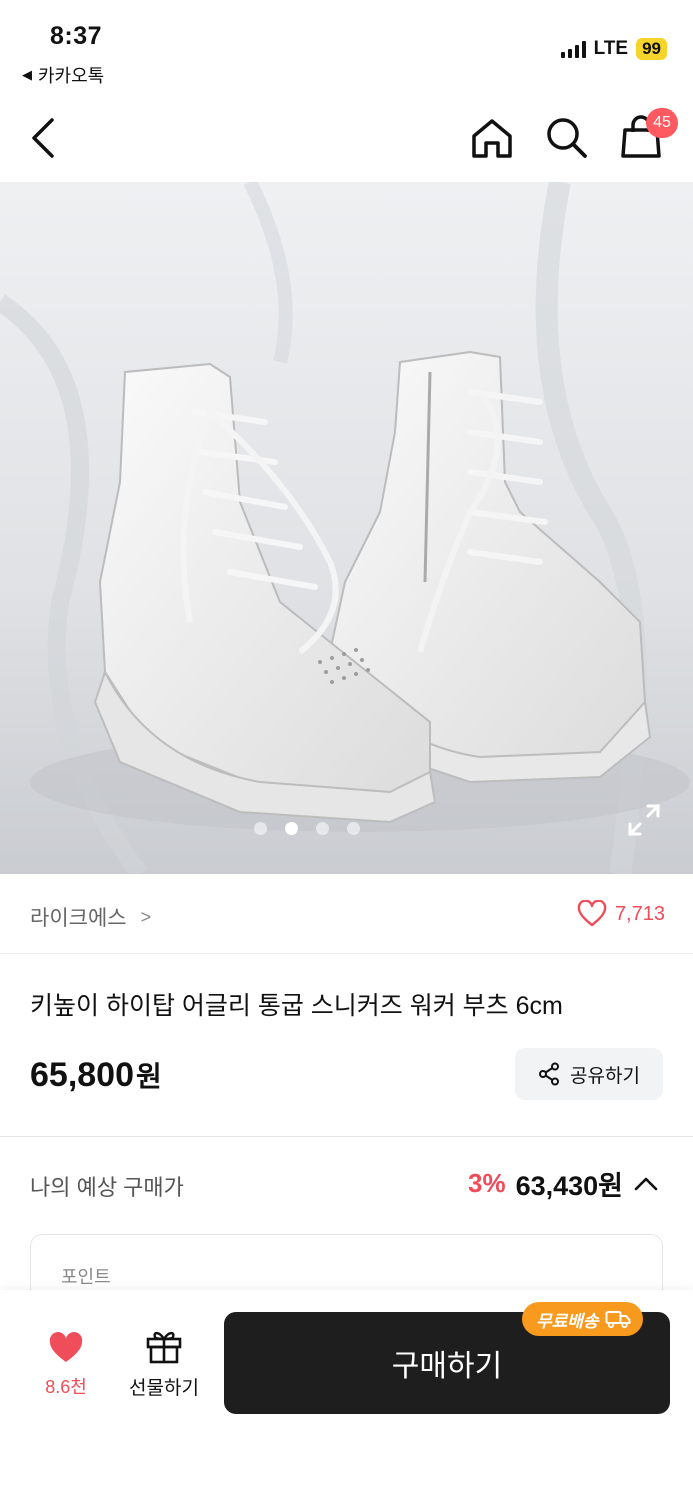 This screenshot has height=1500, width=693. I want to click on carousel-dots, so click(326, 828).